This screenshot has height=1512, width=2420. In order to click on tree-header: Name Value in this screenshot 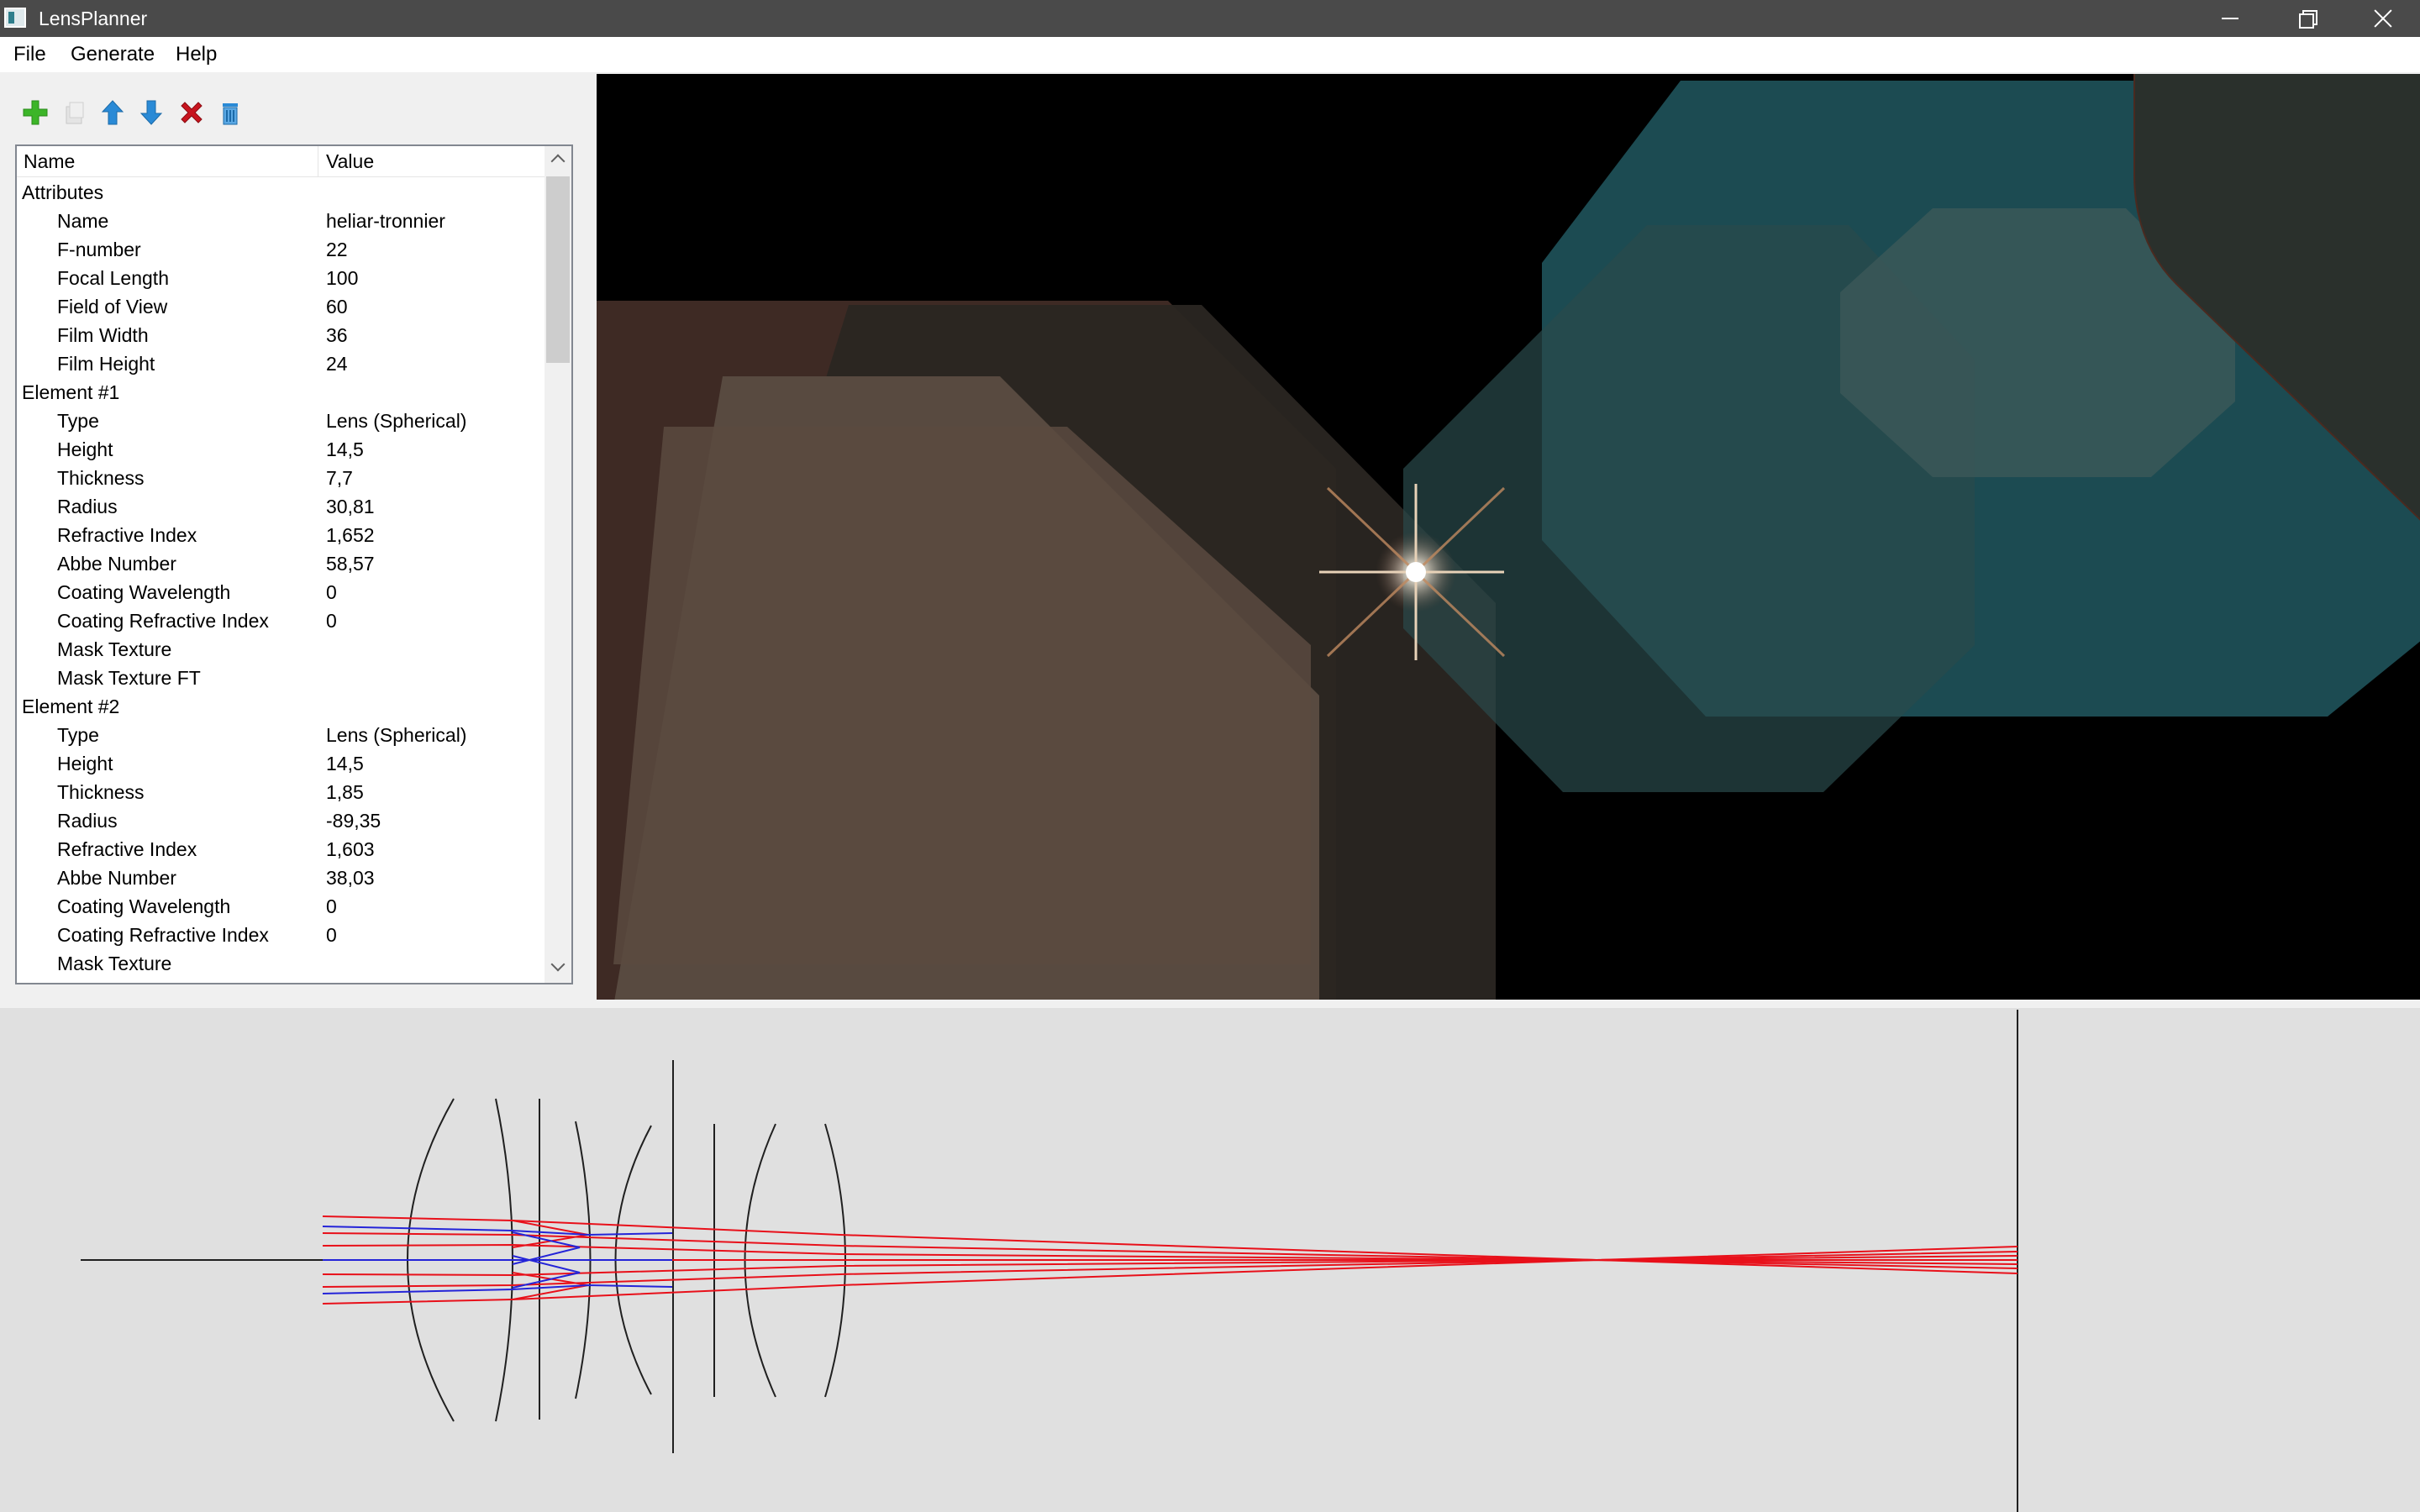, I will do `click(280, 161)`.